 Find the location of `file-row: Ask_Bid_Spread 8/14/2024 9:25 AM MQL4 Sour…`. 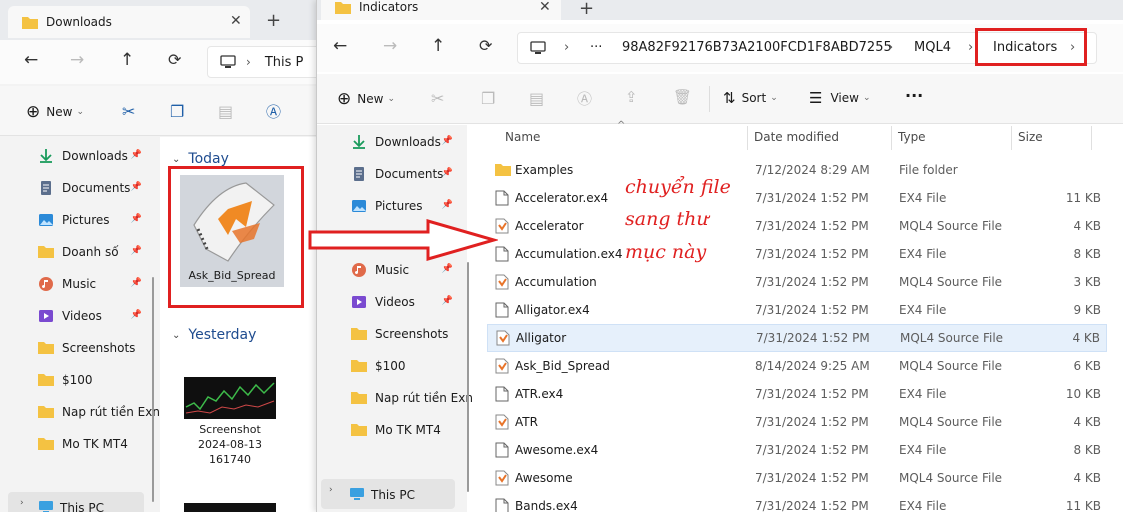

file-row: Ask_Bid_Spread 8/14/2024 9:25 AM MQL4 Sour… is located at coordinates (797, 366).